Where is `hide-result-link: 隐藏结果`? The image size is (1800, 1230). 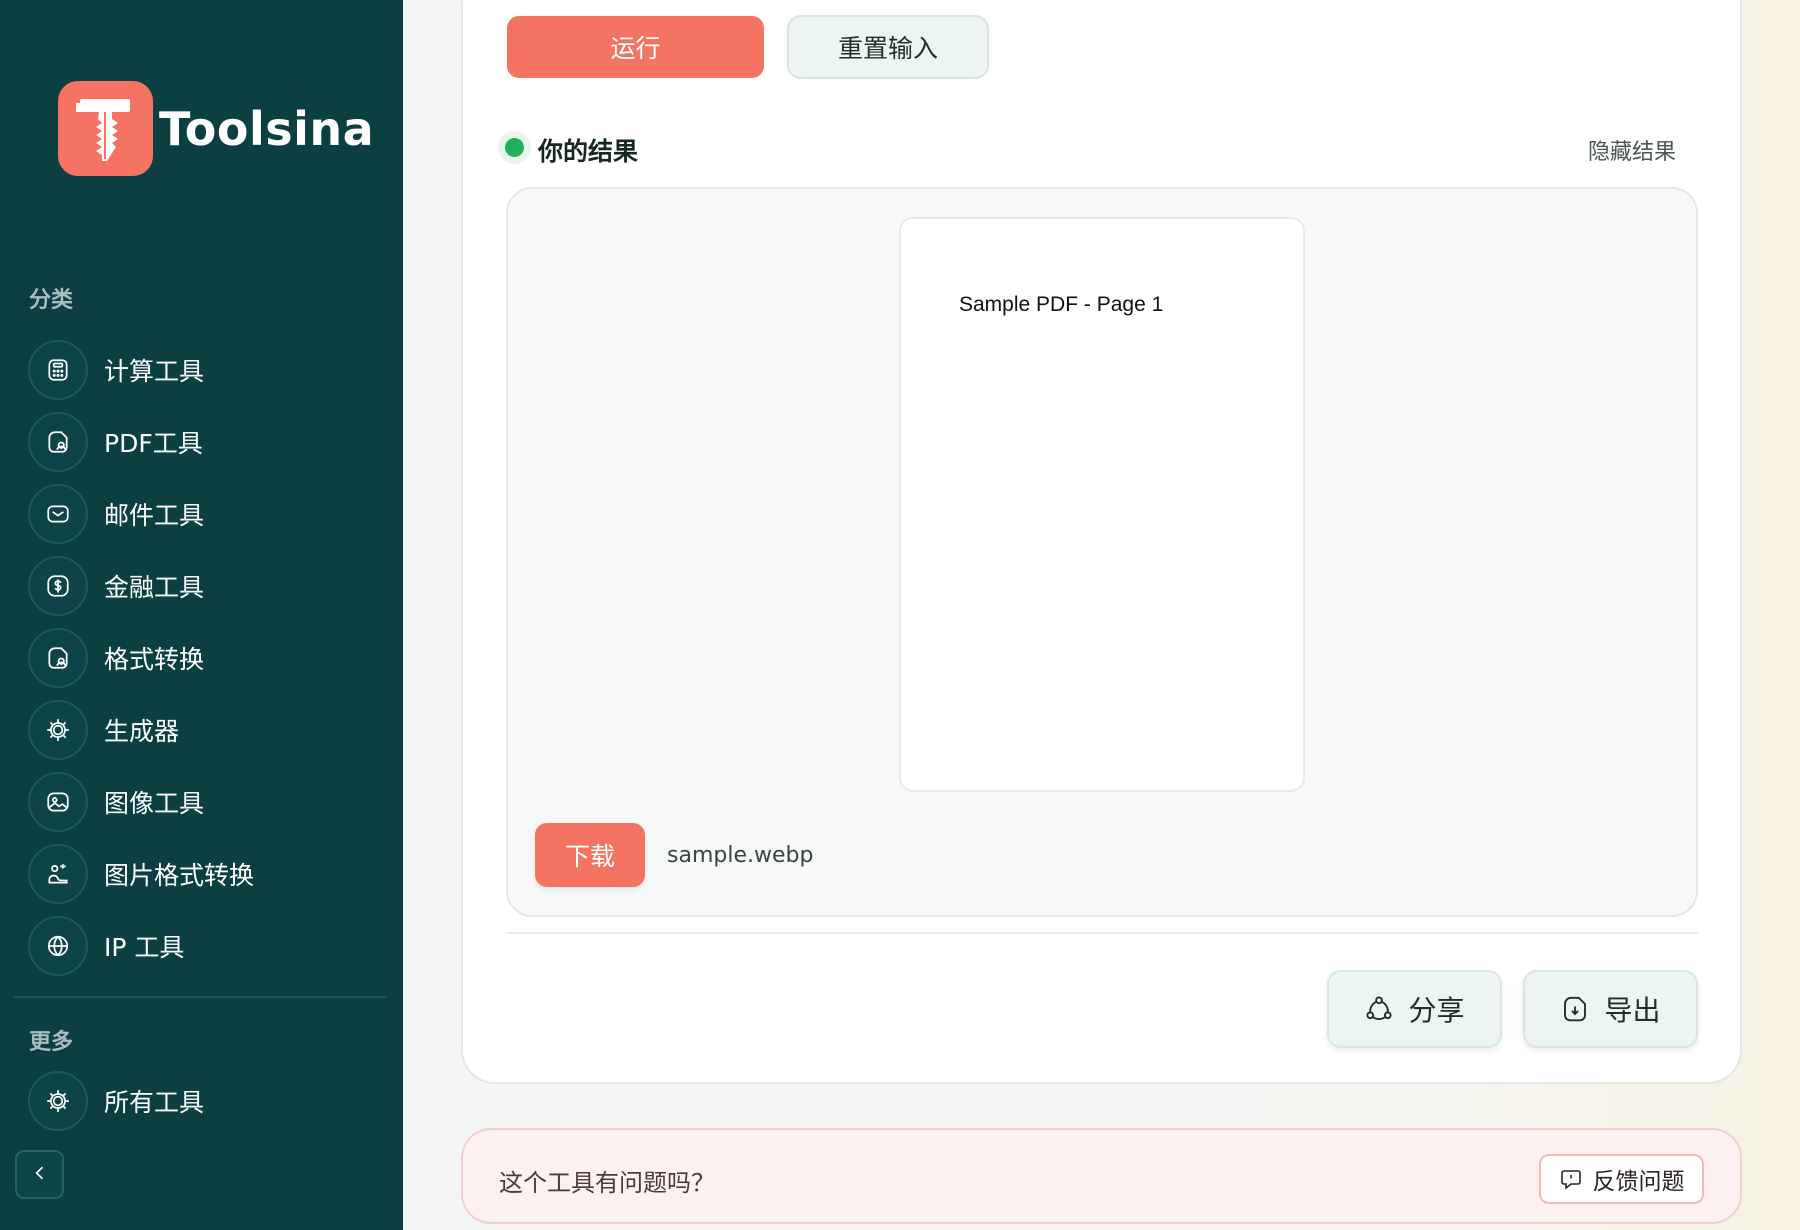
hide-result-link: 隐藏结果 is located at coordinates (1632, 150).